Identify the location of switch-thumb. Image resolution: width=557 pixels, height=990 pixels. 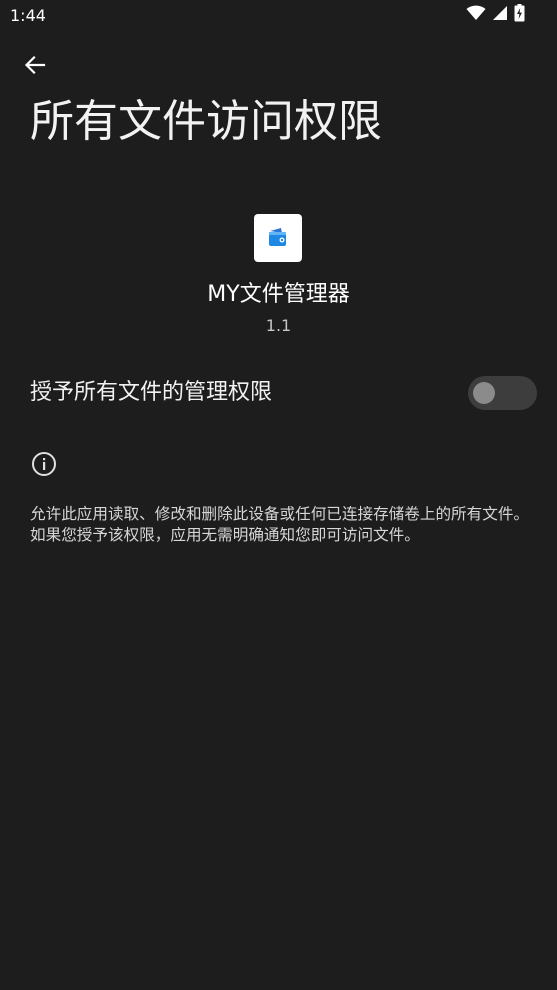
(484, 393).